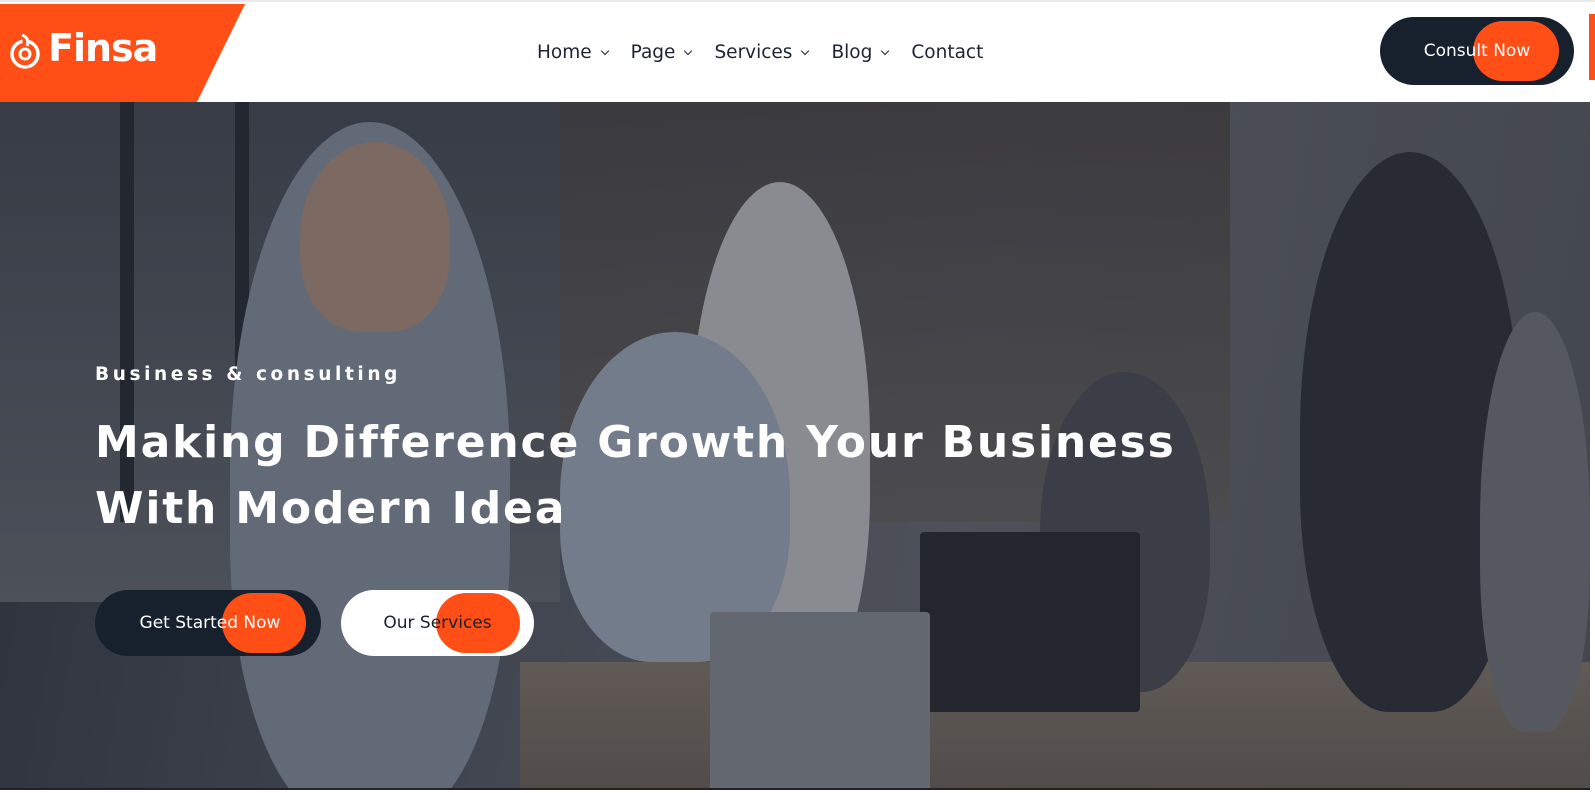 Image resolution: width=1595 pixels, height=793 pixels. What do you see at coordinates (331, 508) in the screenshot?
I see `hero-headline-line: With Modern Idea` at bounding box center [331, 508].